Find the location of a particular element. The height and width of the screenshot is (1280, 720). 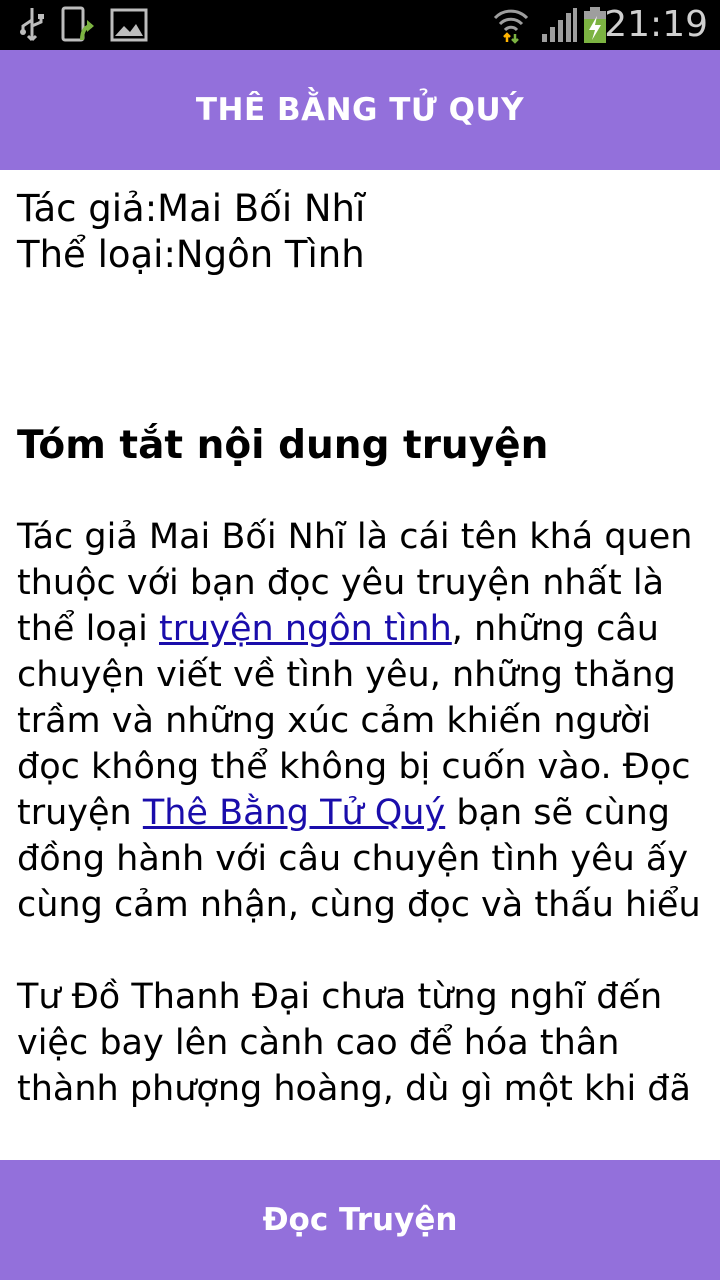

app-header: THÊ BẰNG TỬ QUÝ is located at coordinates (360, 110).